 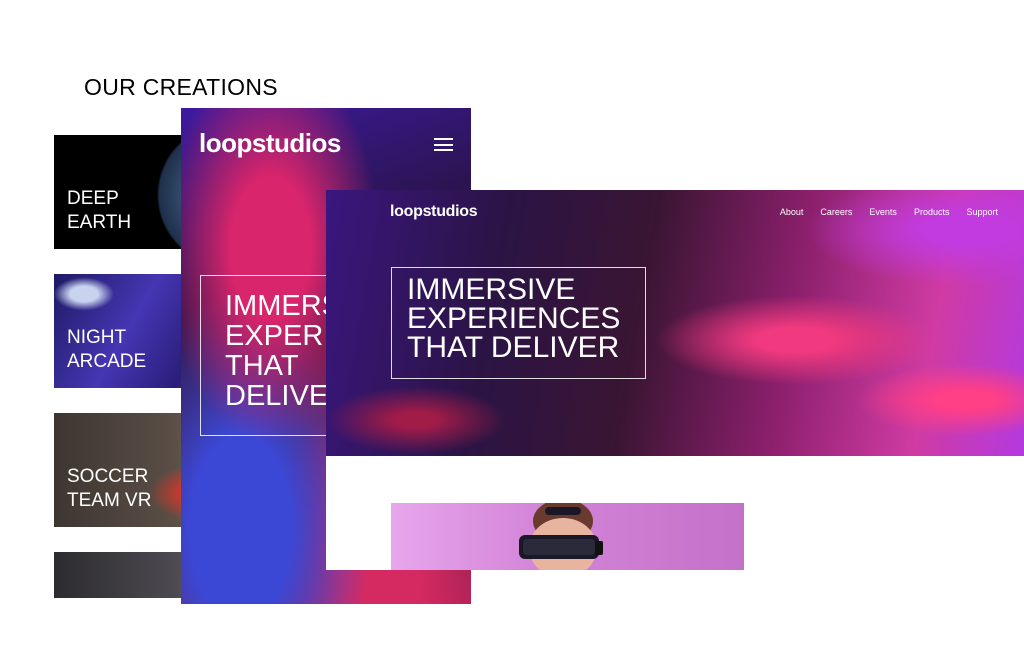 I want to click on card-label: DEEP EARTH, so click(x=99, y=210).